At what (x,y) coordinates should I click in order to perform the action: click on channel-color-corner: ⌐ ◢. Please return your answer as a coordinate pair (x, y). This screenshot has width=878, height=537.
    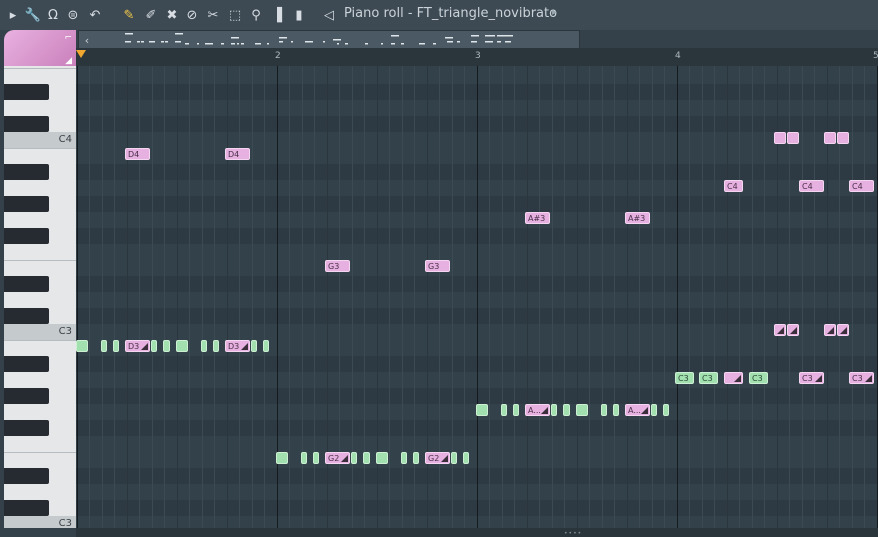
    Looking at the image, I should click on (40, 49).